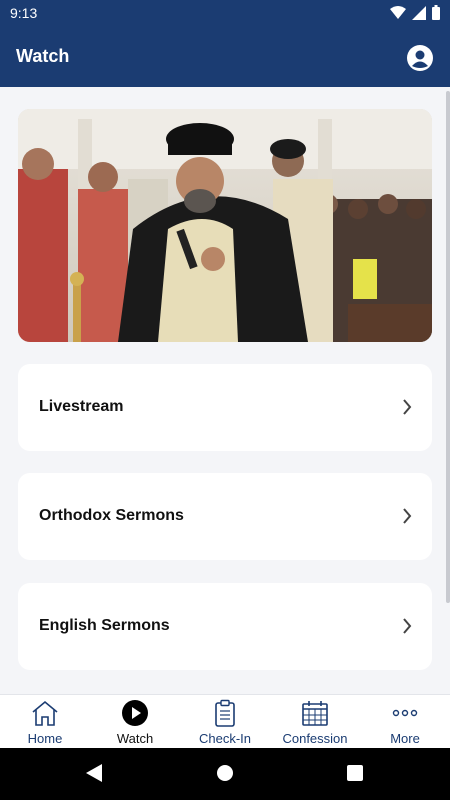  Describe the element at coordinates (315, 713) in the screenshot. I see `calendar-icon` at that location.